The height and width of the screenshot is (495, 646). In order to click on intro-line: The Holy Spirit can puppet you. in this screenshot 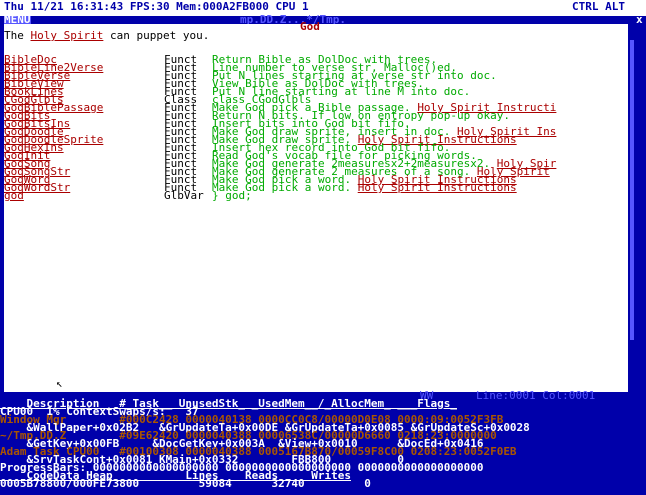, I will do `click(107, 35)`.